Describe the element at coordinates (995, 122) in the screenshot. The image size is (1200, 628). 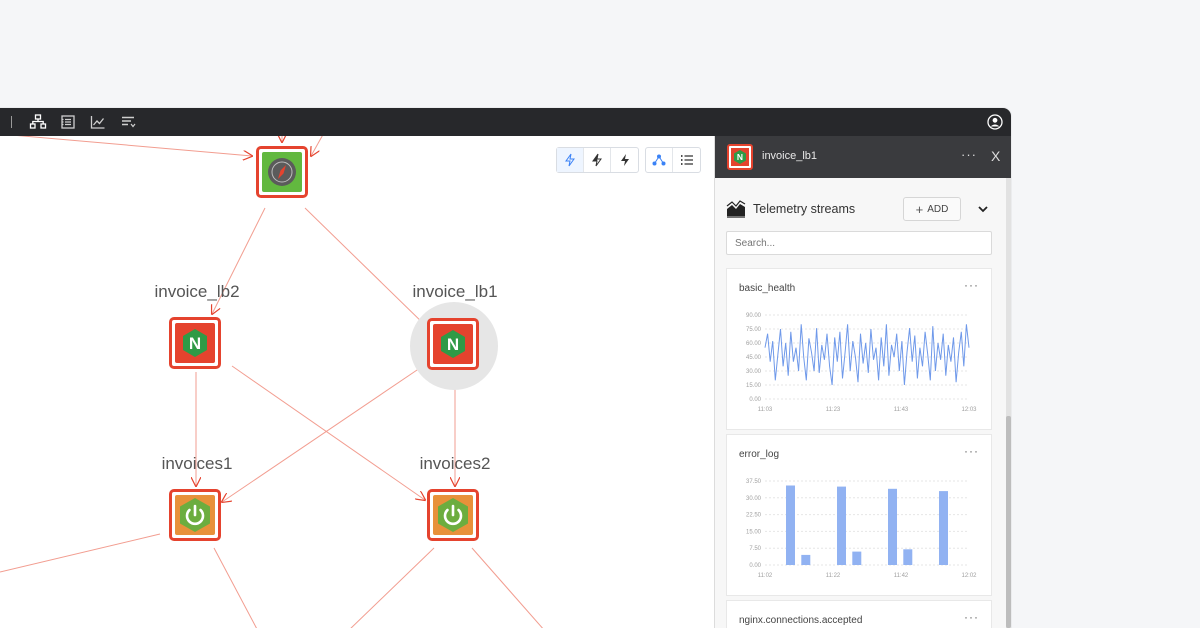
I see `user-avatar-icon` at that location.